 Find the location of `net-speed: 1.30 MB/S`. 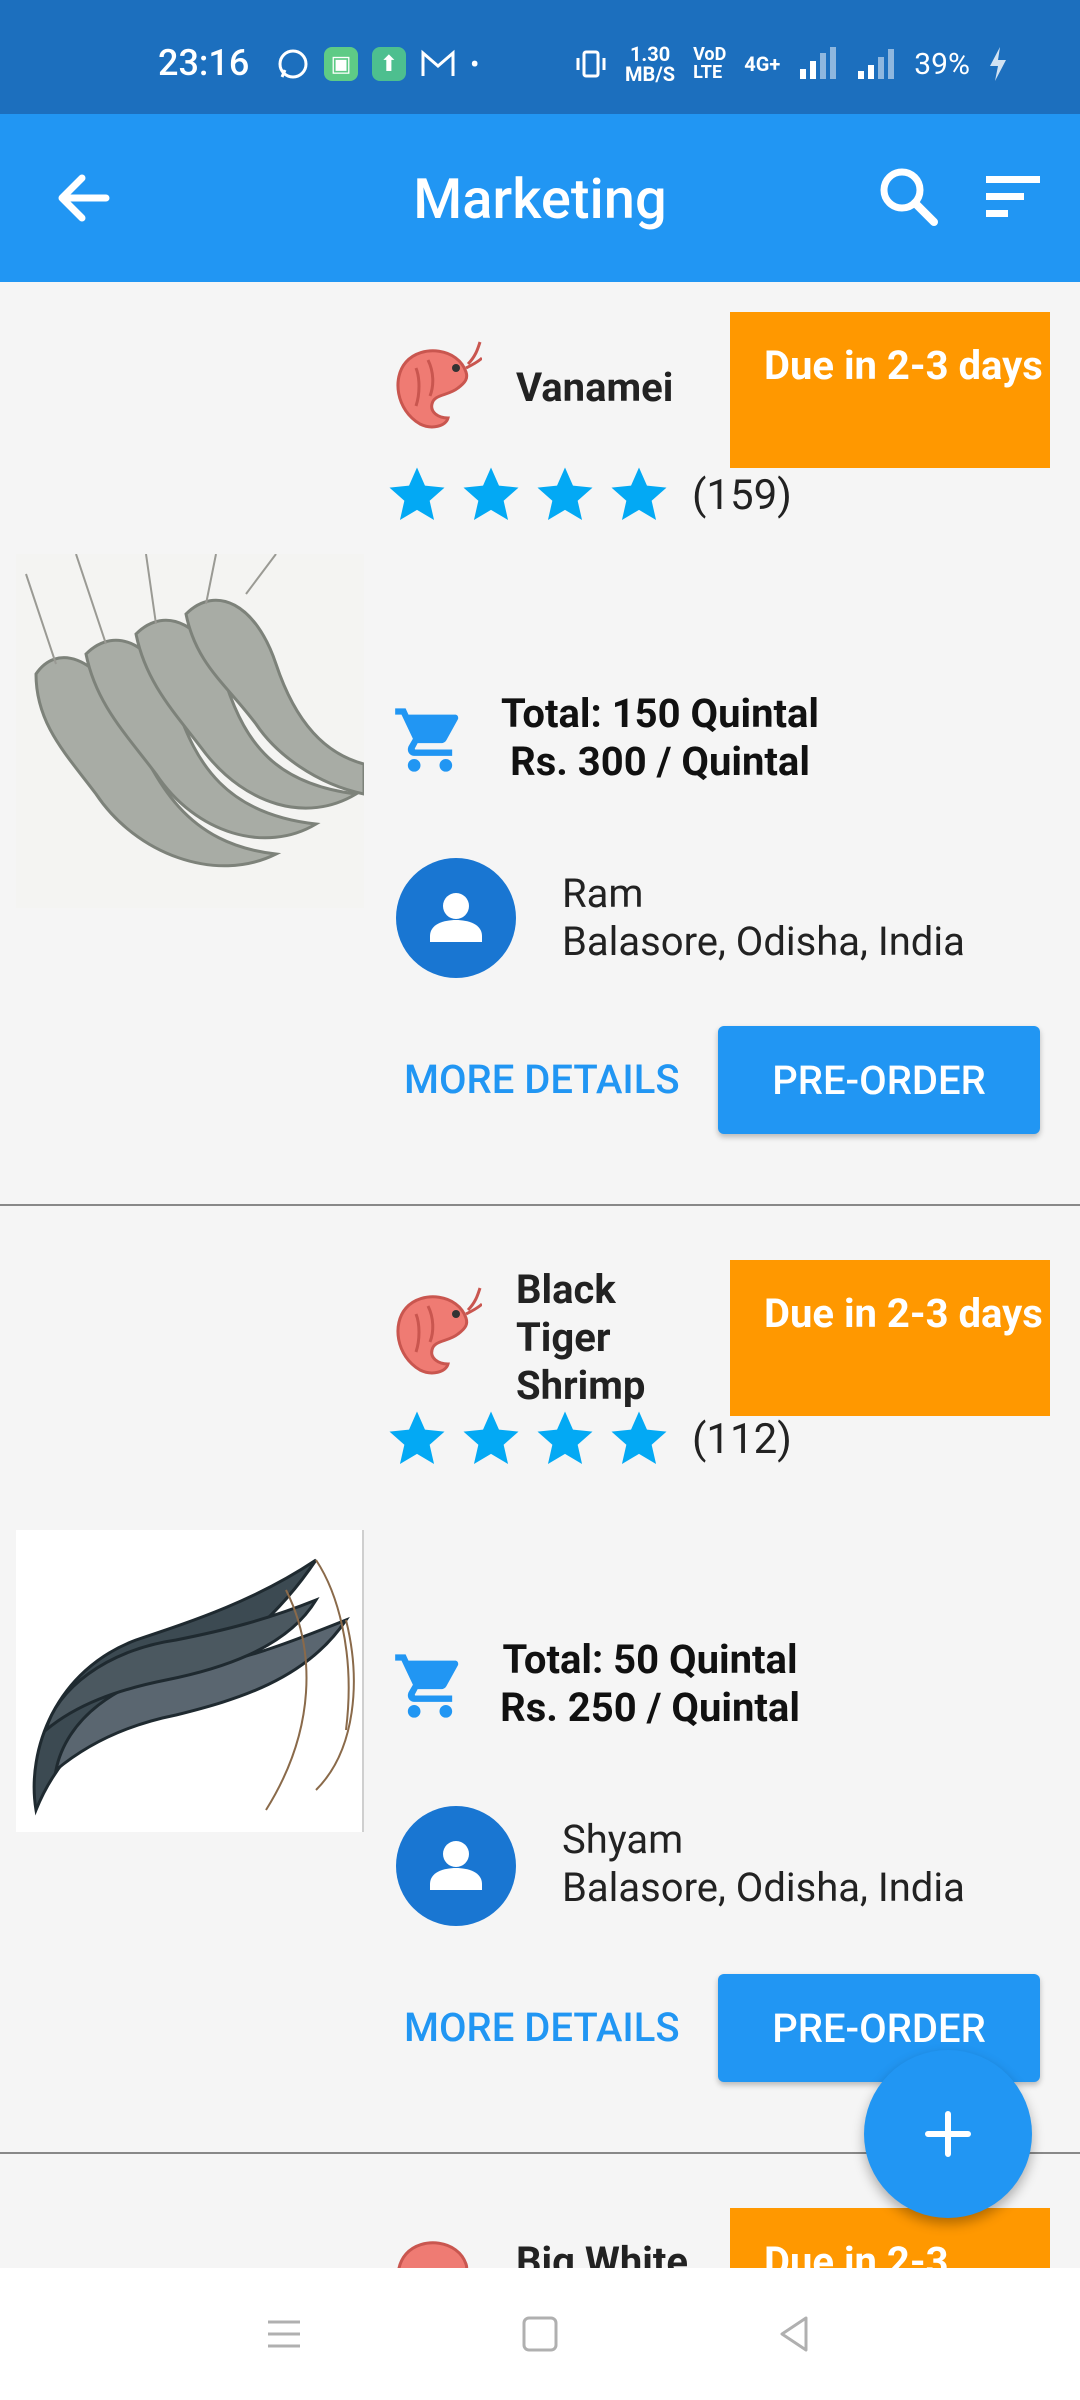

net-speed: 1.30 MB/S is located at coordinates (650, 64).